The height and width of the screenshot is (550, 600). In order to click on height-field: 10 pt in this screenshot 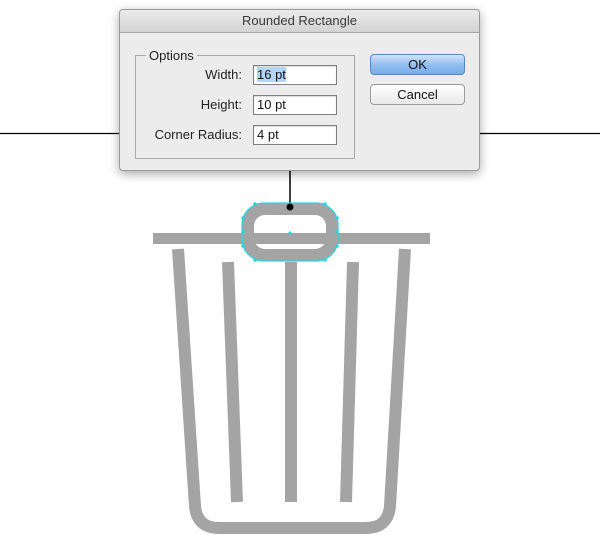, I will do `click(295, 105)`.